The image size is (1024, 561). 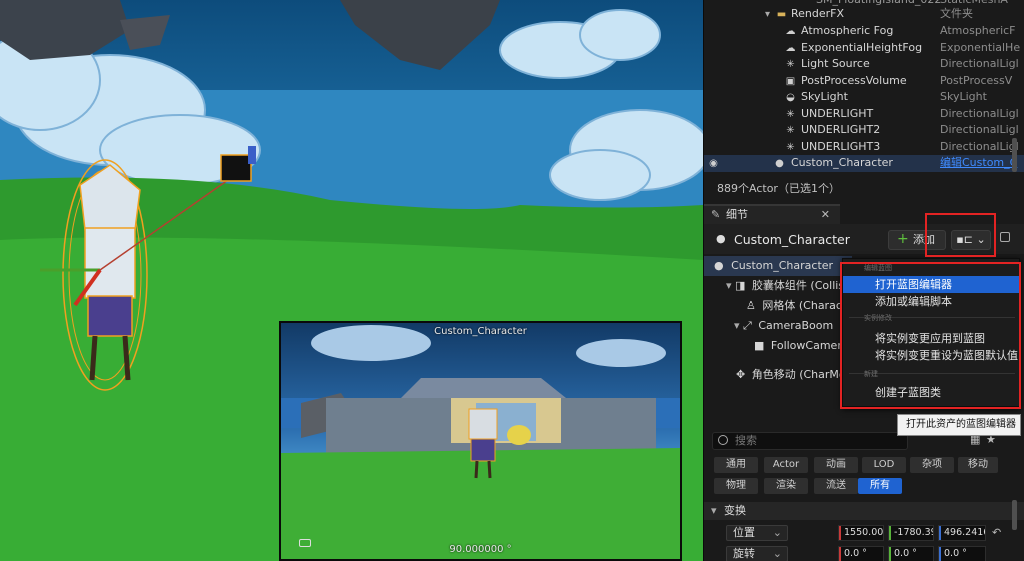 I want to click on filter-chip: Actor, so click(x=786, y=465).